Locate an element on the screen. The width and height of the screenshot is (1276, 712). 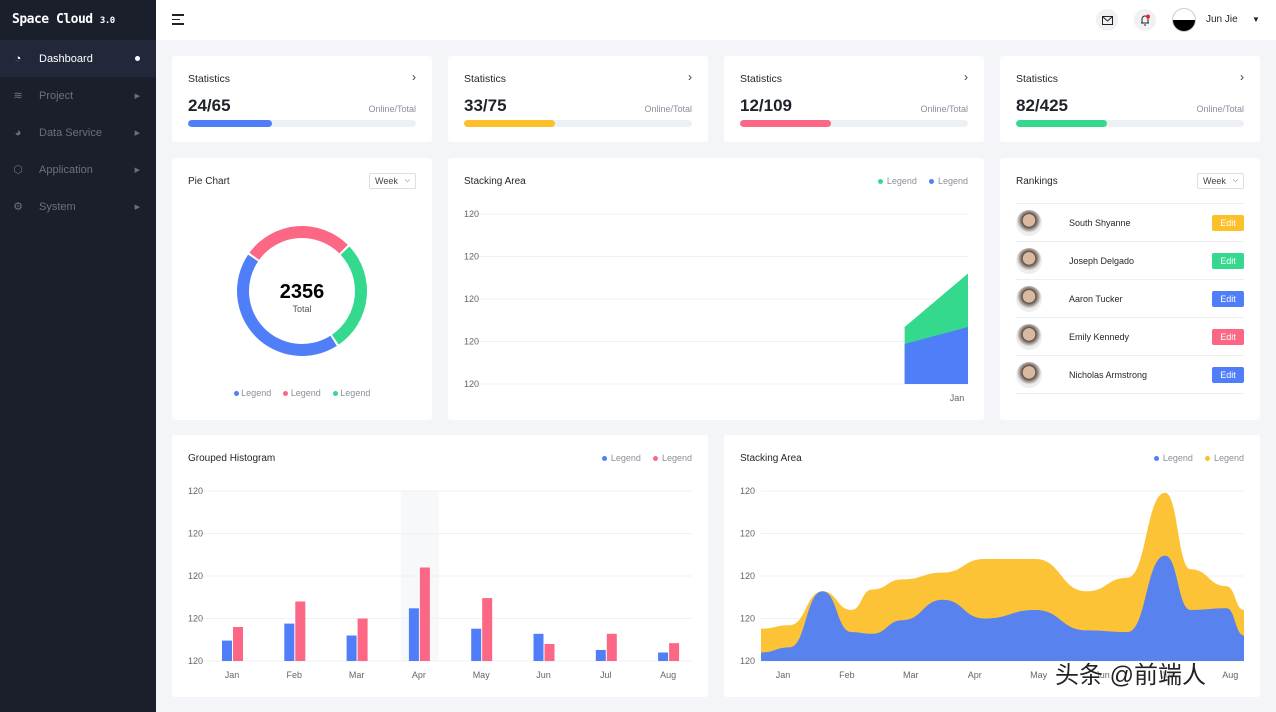
pie-chart: 2356 Total is located at coordinates (302, 291).